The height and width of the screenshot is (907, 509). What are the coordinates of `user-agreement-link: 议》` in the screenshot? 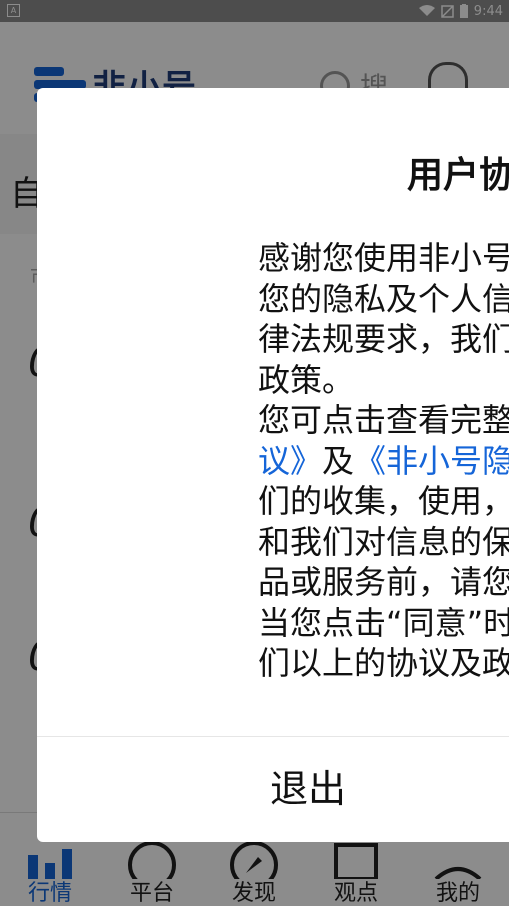 It's located at (290, 461).